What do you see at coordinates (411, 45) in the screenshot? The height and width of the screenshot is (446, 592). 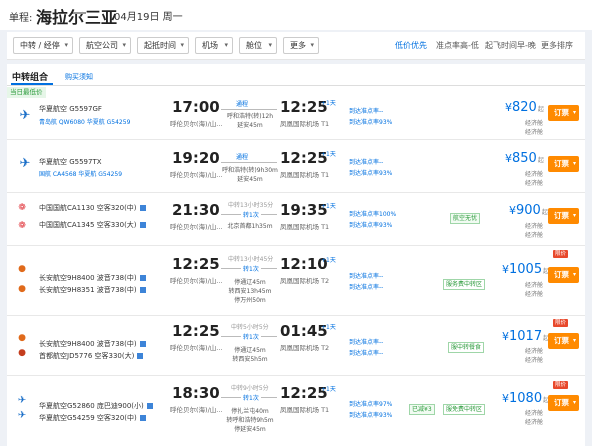 I see `sort-price-low: 低价优先` at bounding box center [411, 45].